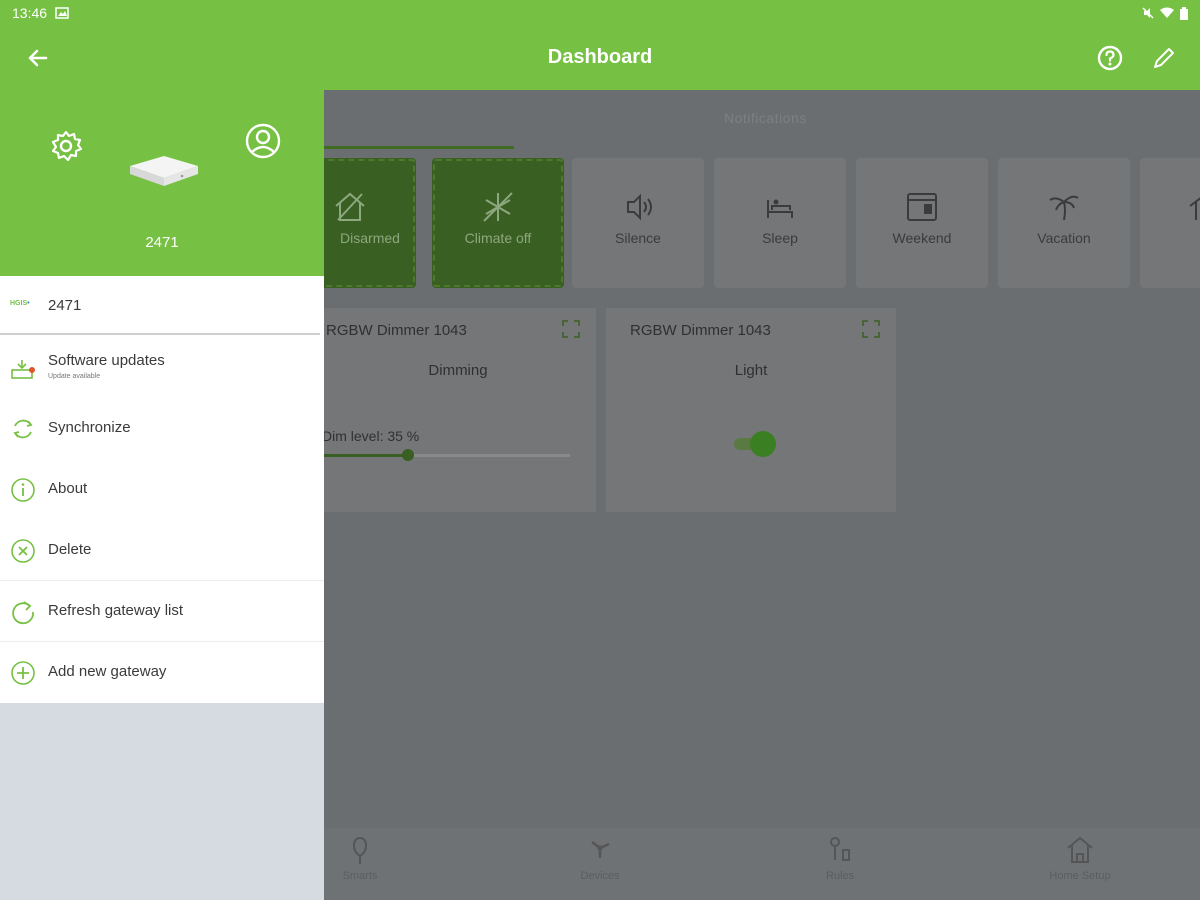 The height and width of the screenshot is (900, 1200). What do you see at coordinates (498, 223) in the screenshot?
I see `mode-tile-climate-off: Climate off` at bounding box center [498, 223].